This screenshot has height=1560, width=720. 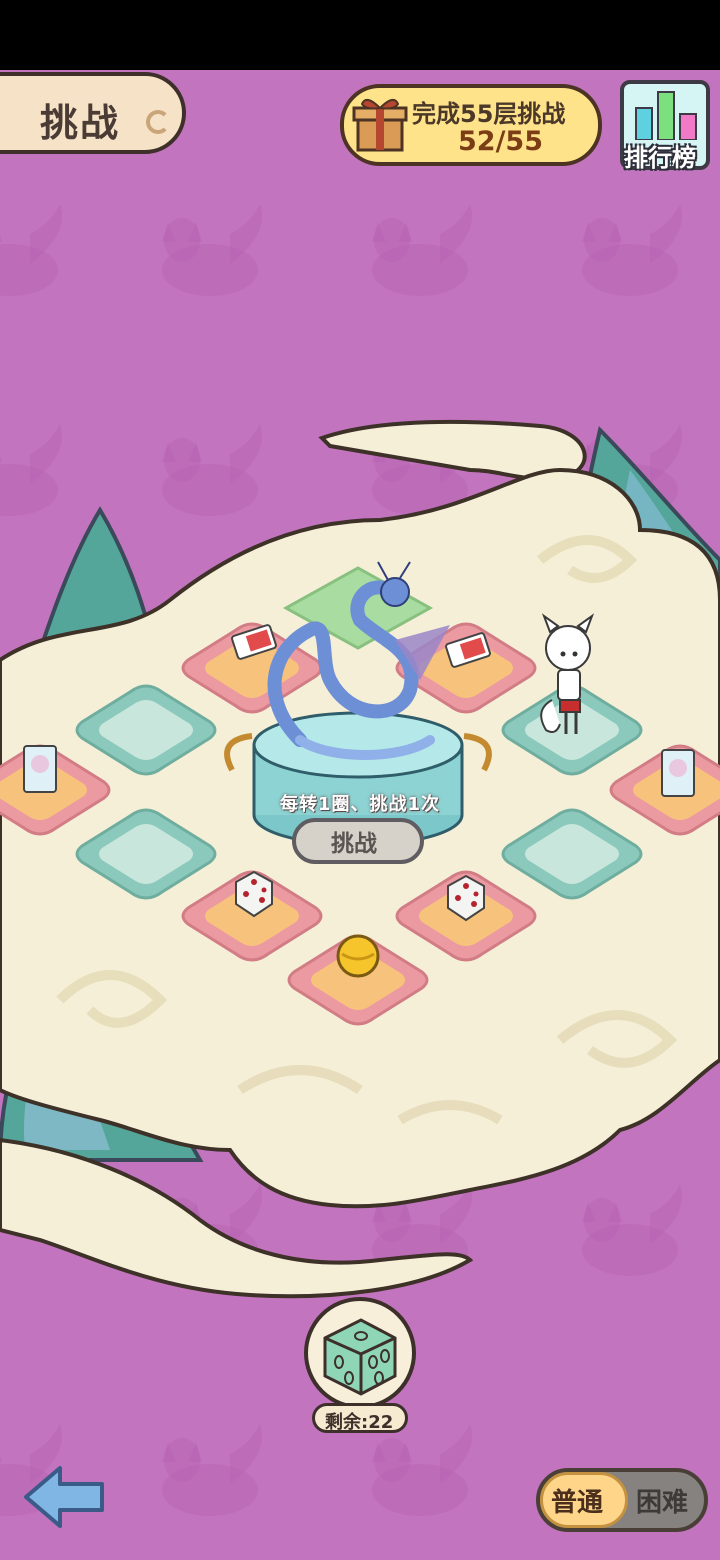 What do you see at coordinates (80, 123) in the screenshot?
I see `page-title: 挑战` at bounding box center [80, 123].